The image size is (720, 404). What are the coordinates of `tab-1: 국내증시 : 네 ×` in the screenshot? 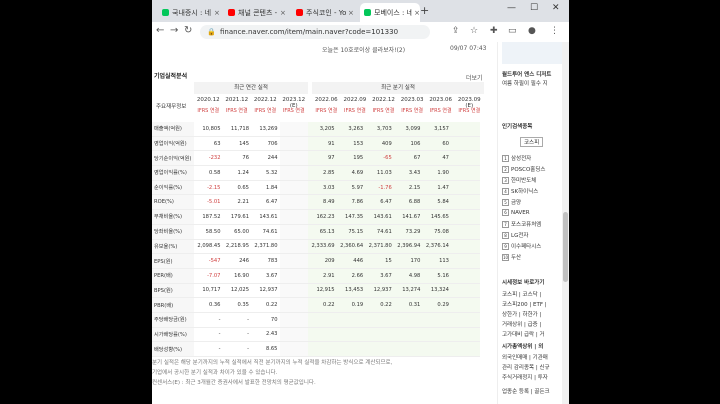 It's located at (189, 12).